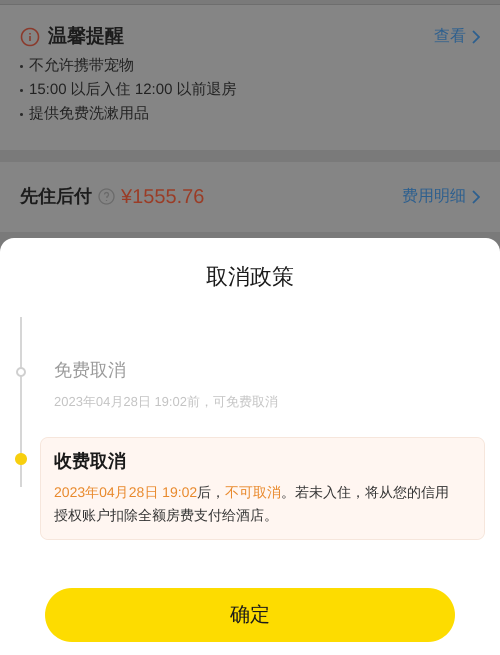 The image size is (500, 655). What do you see at coordinates (441, 196) in the screenshot?
I see `fee-details-link: 费用明细` at bounding box center [441, 196].